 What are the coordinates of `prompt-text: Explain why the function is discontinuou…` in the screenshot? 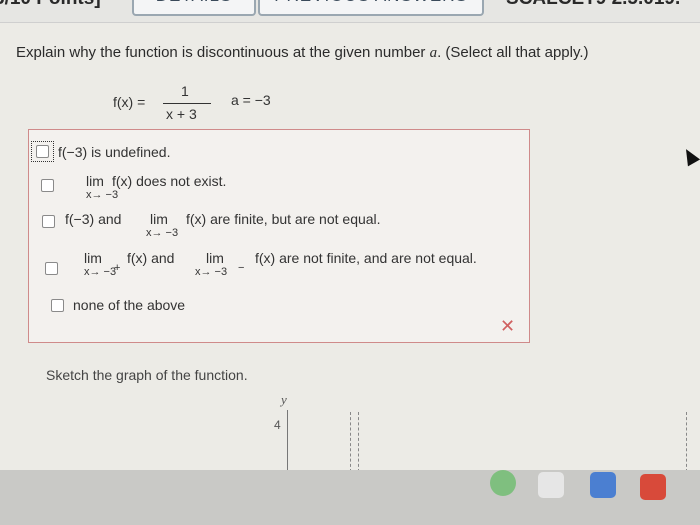 It's located at (223, 52).